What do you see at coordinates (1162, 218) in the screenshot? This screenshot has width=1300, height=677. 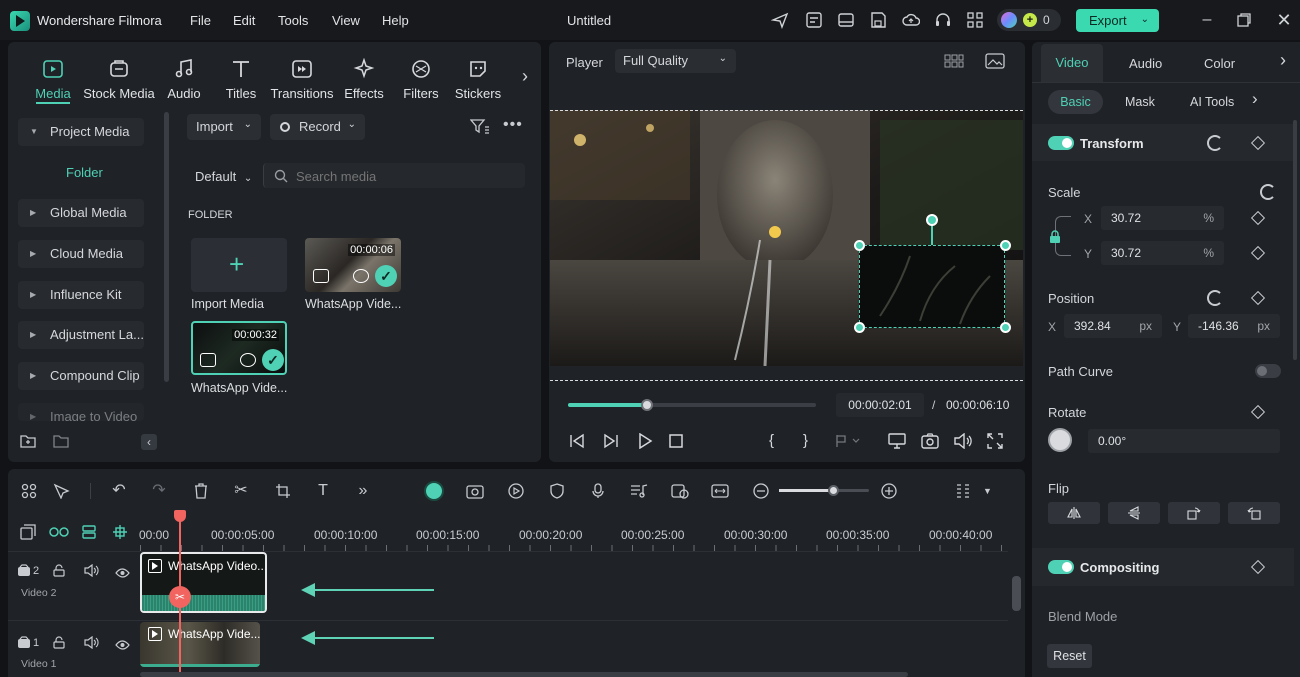 I see `scale-x-field: 30.72%` at bounding box center [1162, 218].